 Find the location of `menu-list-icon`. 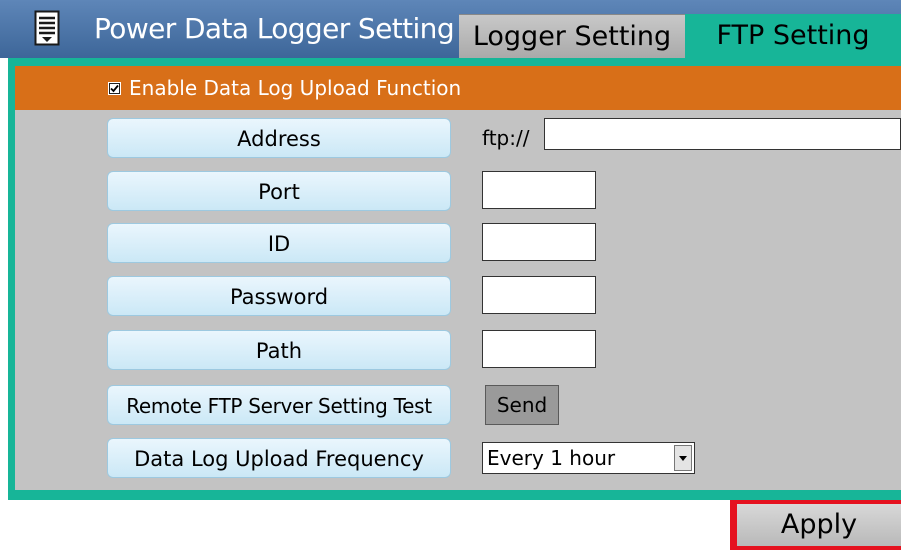

menu-list-icon is located at coordinates (47, 28).